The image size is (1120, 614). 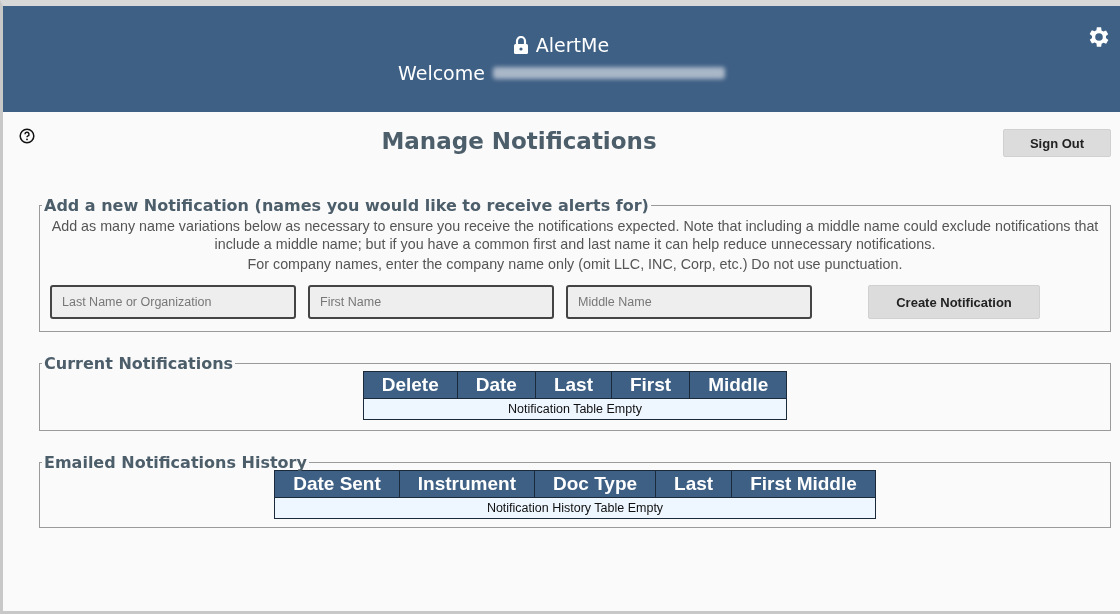 I want to click on instructions-text: Add as many name variations below as necessary to ensure you receive the notifications expected. Note that including a middle name could exclude notifications that include a middle name; but if you have a common first and last name it can help reduce unnecessary notifications., so click(x=575, y=235).